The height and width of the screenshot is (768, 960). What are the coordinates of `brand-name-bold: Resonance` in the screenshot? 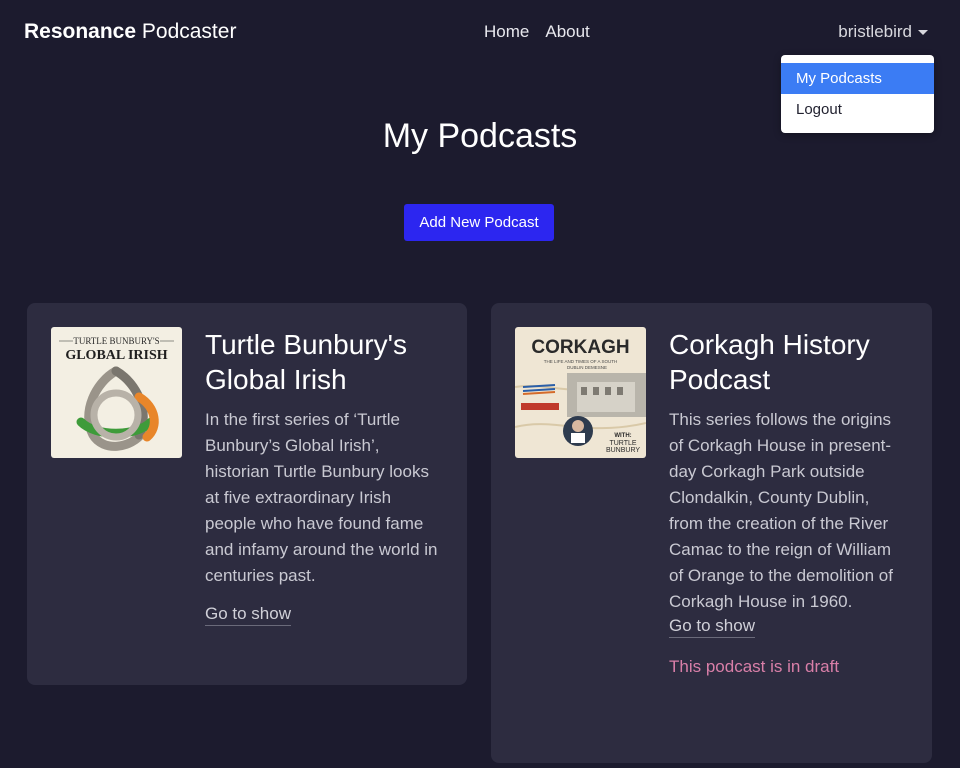 It's located at (80, 31).